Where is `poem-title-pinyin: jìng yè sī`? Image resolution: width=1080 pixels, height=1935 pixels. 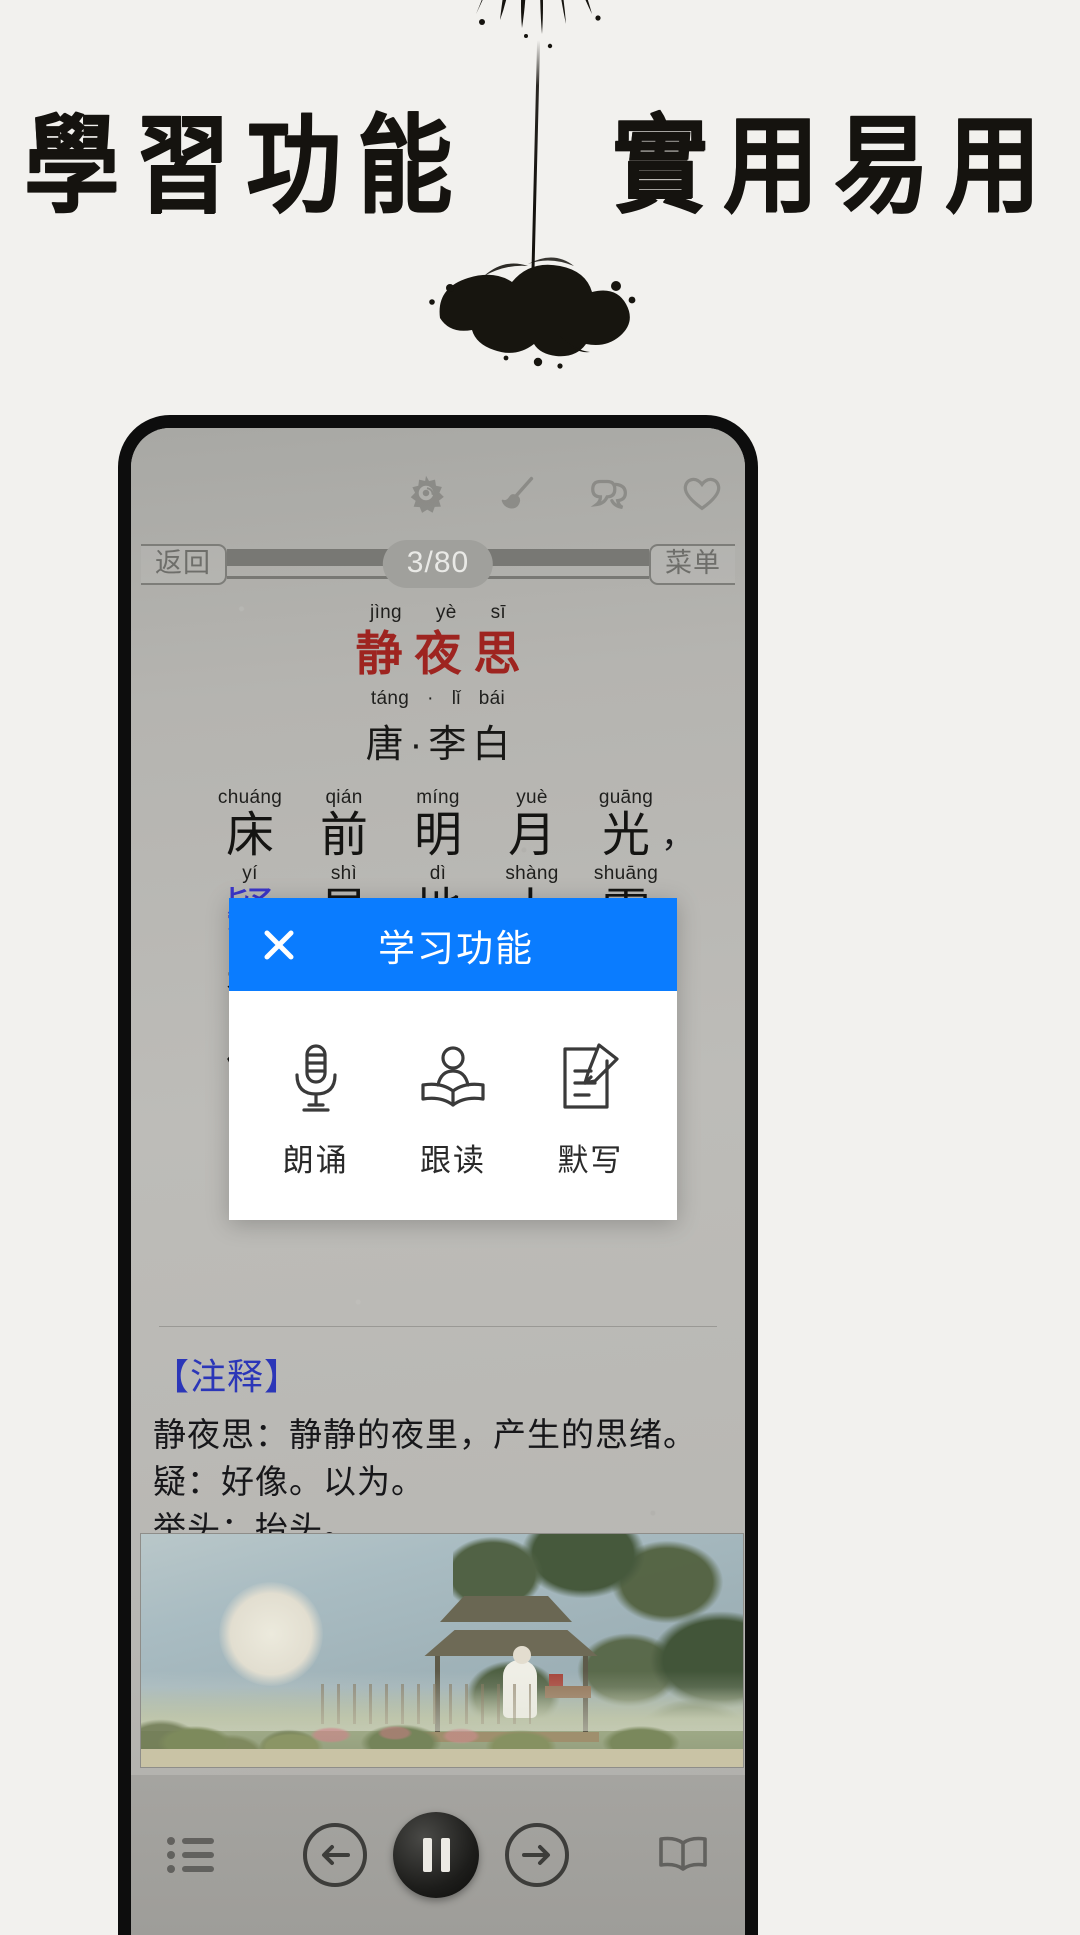 poem-title-pinyin: jìng yè sī is located at coordinates (438, 612).